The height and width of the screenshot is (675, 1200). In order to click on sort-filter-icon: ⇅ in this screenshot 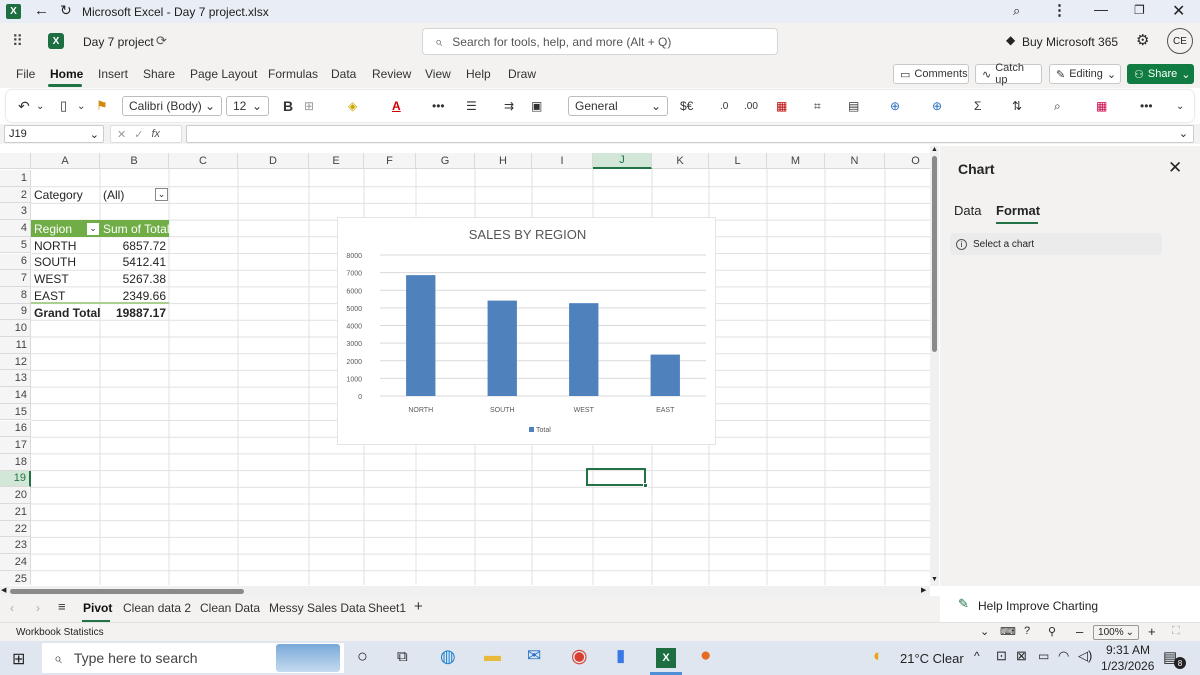, I will do `click(1017, 106)`.